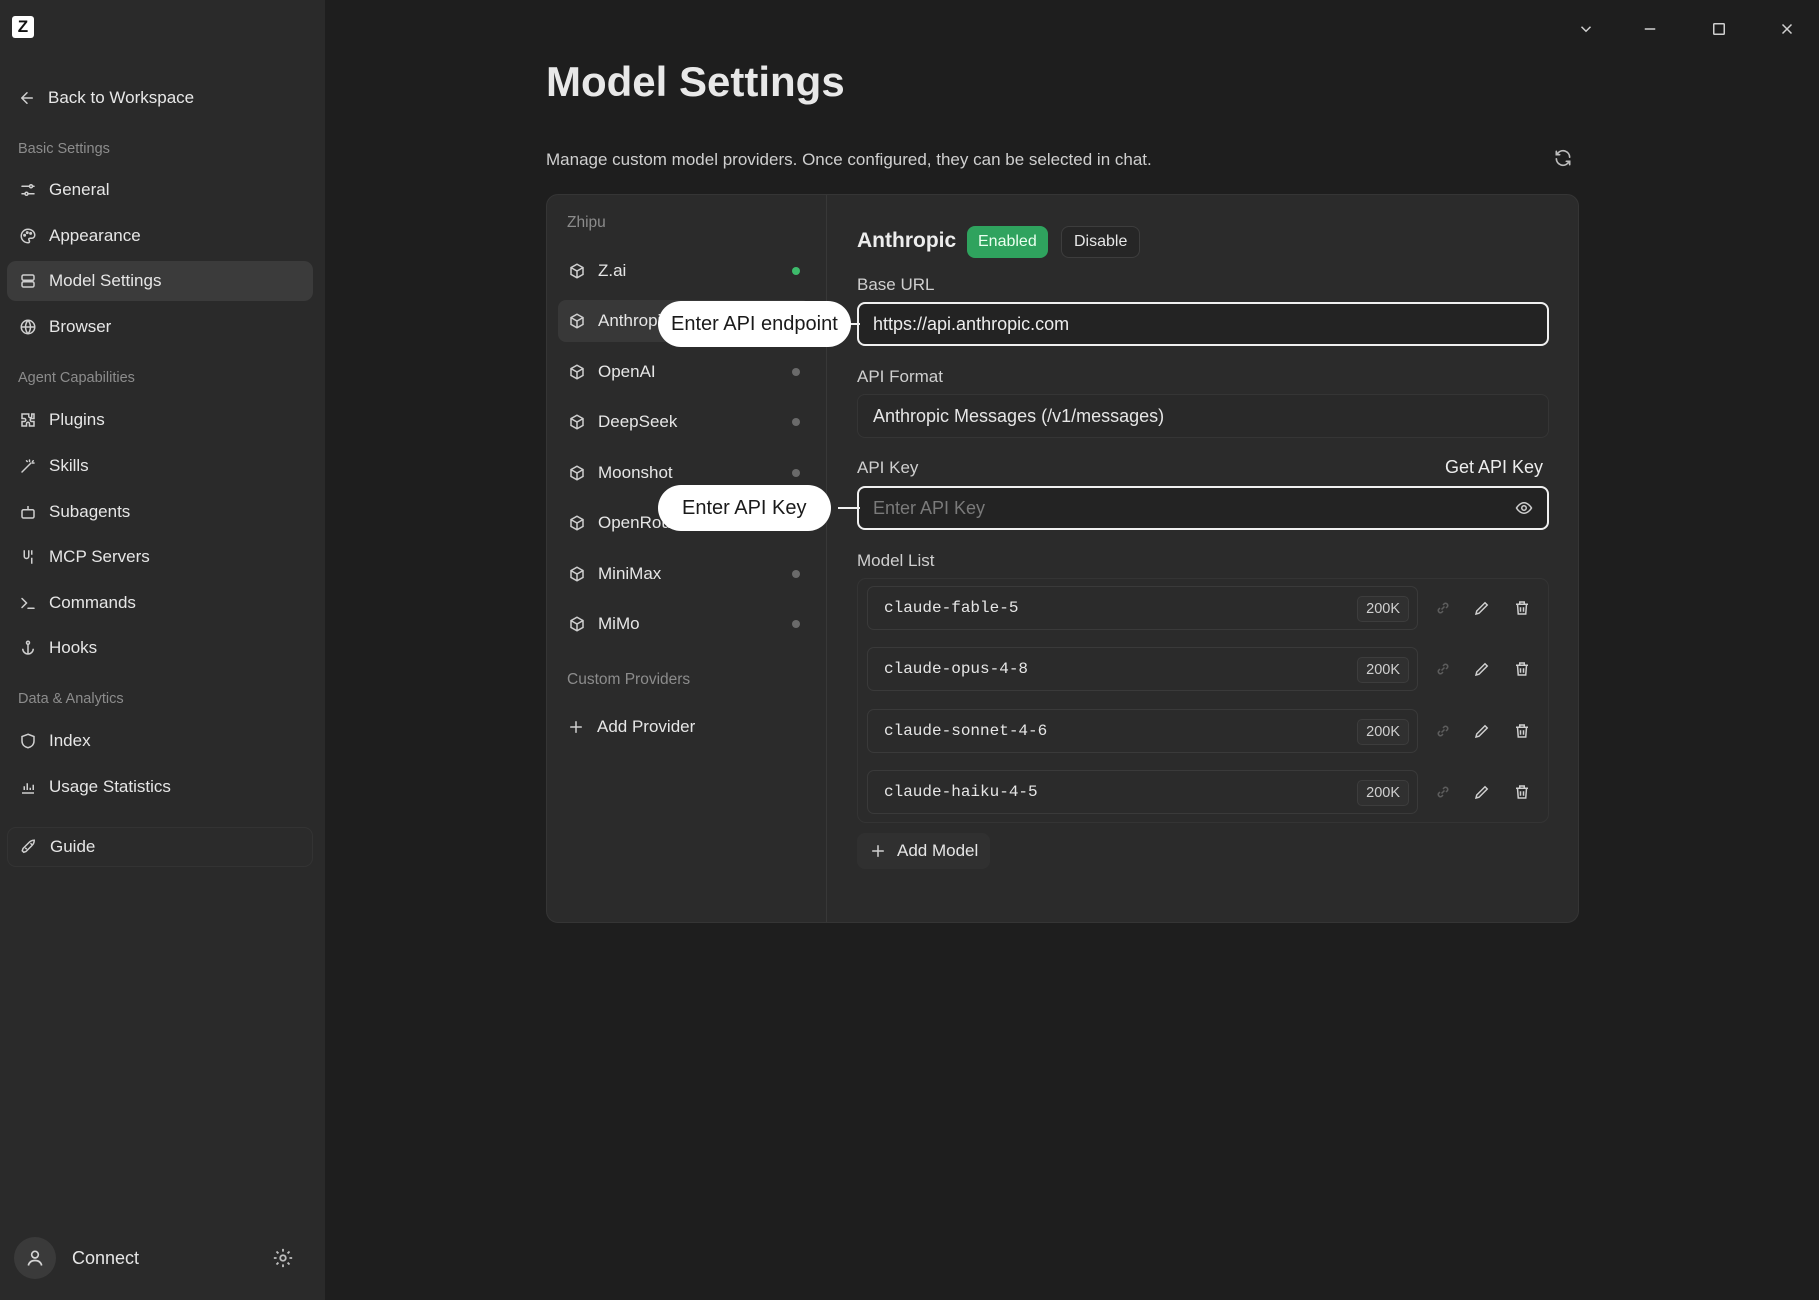 The height and width of the screenshot is (1300, 1819). I want to click on sidebar-item-browser: Browser, so click(160, 327).